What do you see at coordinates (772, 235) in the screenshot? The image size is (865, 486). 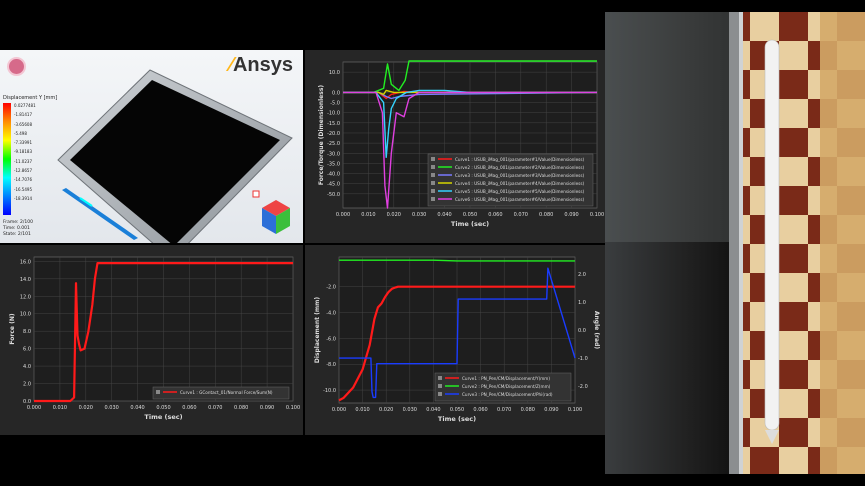 I see `stylus-pen` at bounding box center [772, 235].